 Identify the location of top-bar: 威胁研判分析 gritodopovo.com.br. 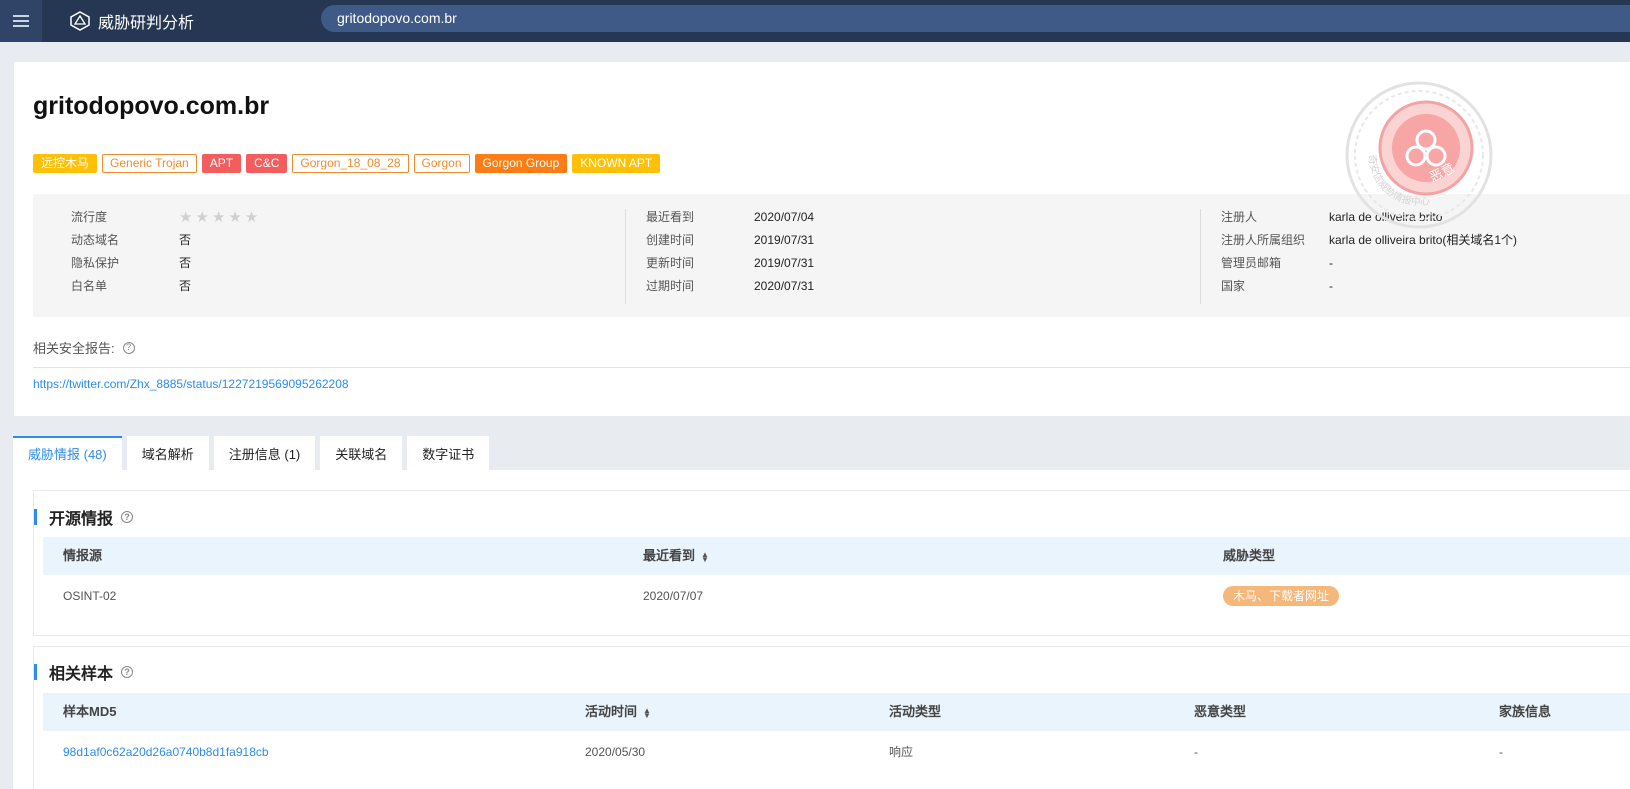
(815, 21).